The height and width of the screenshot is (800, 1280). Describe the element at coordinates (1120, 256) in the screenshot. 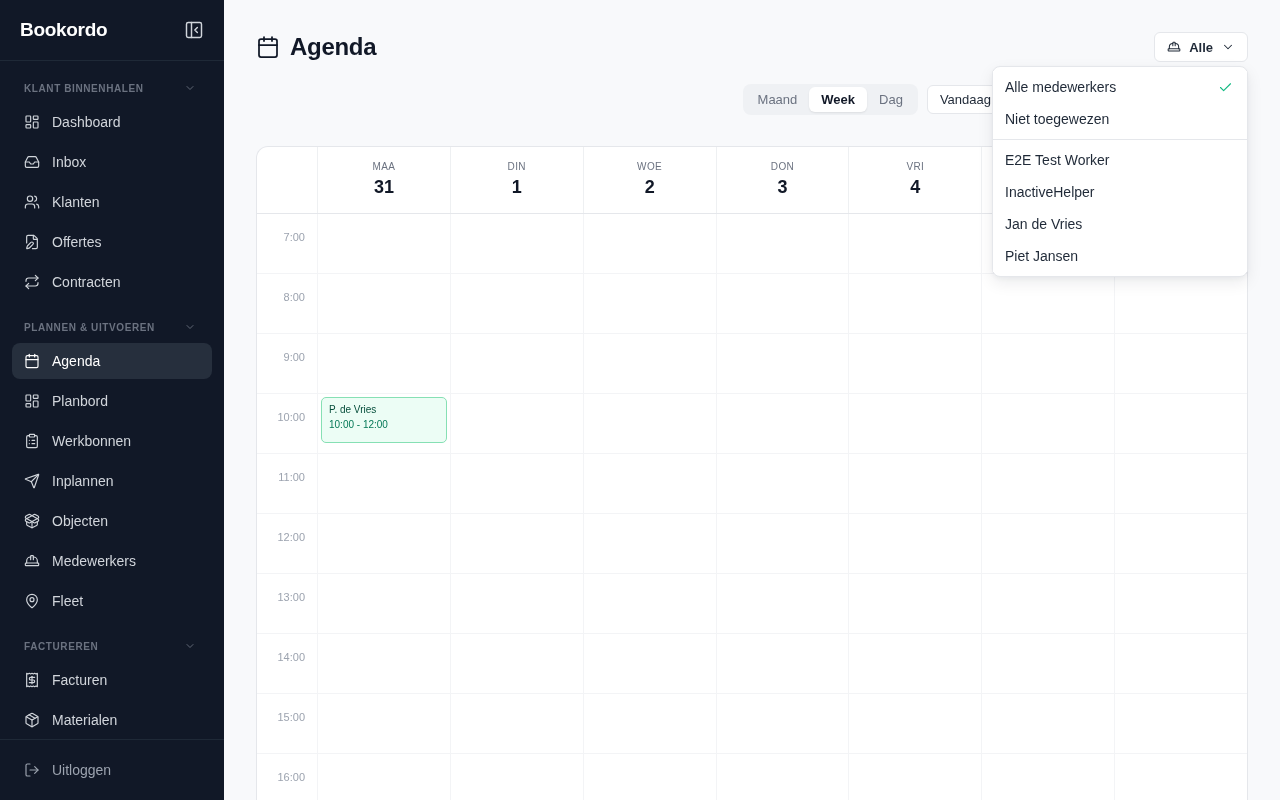

I see `menu-option: Piet Jansen` at that location.